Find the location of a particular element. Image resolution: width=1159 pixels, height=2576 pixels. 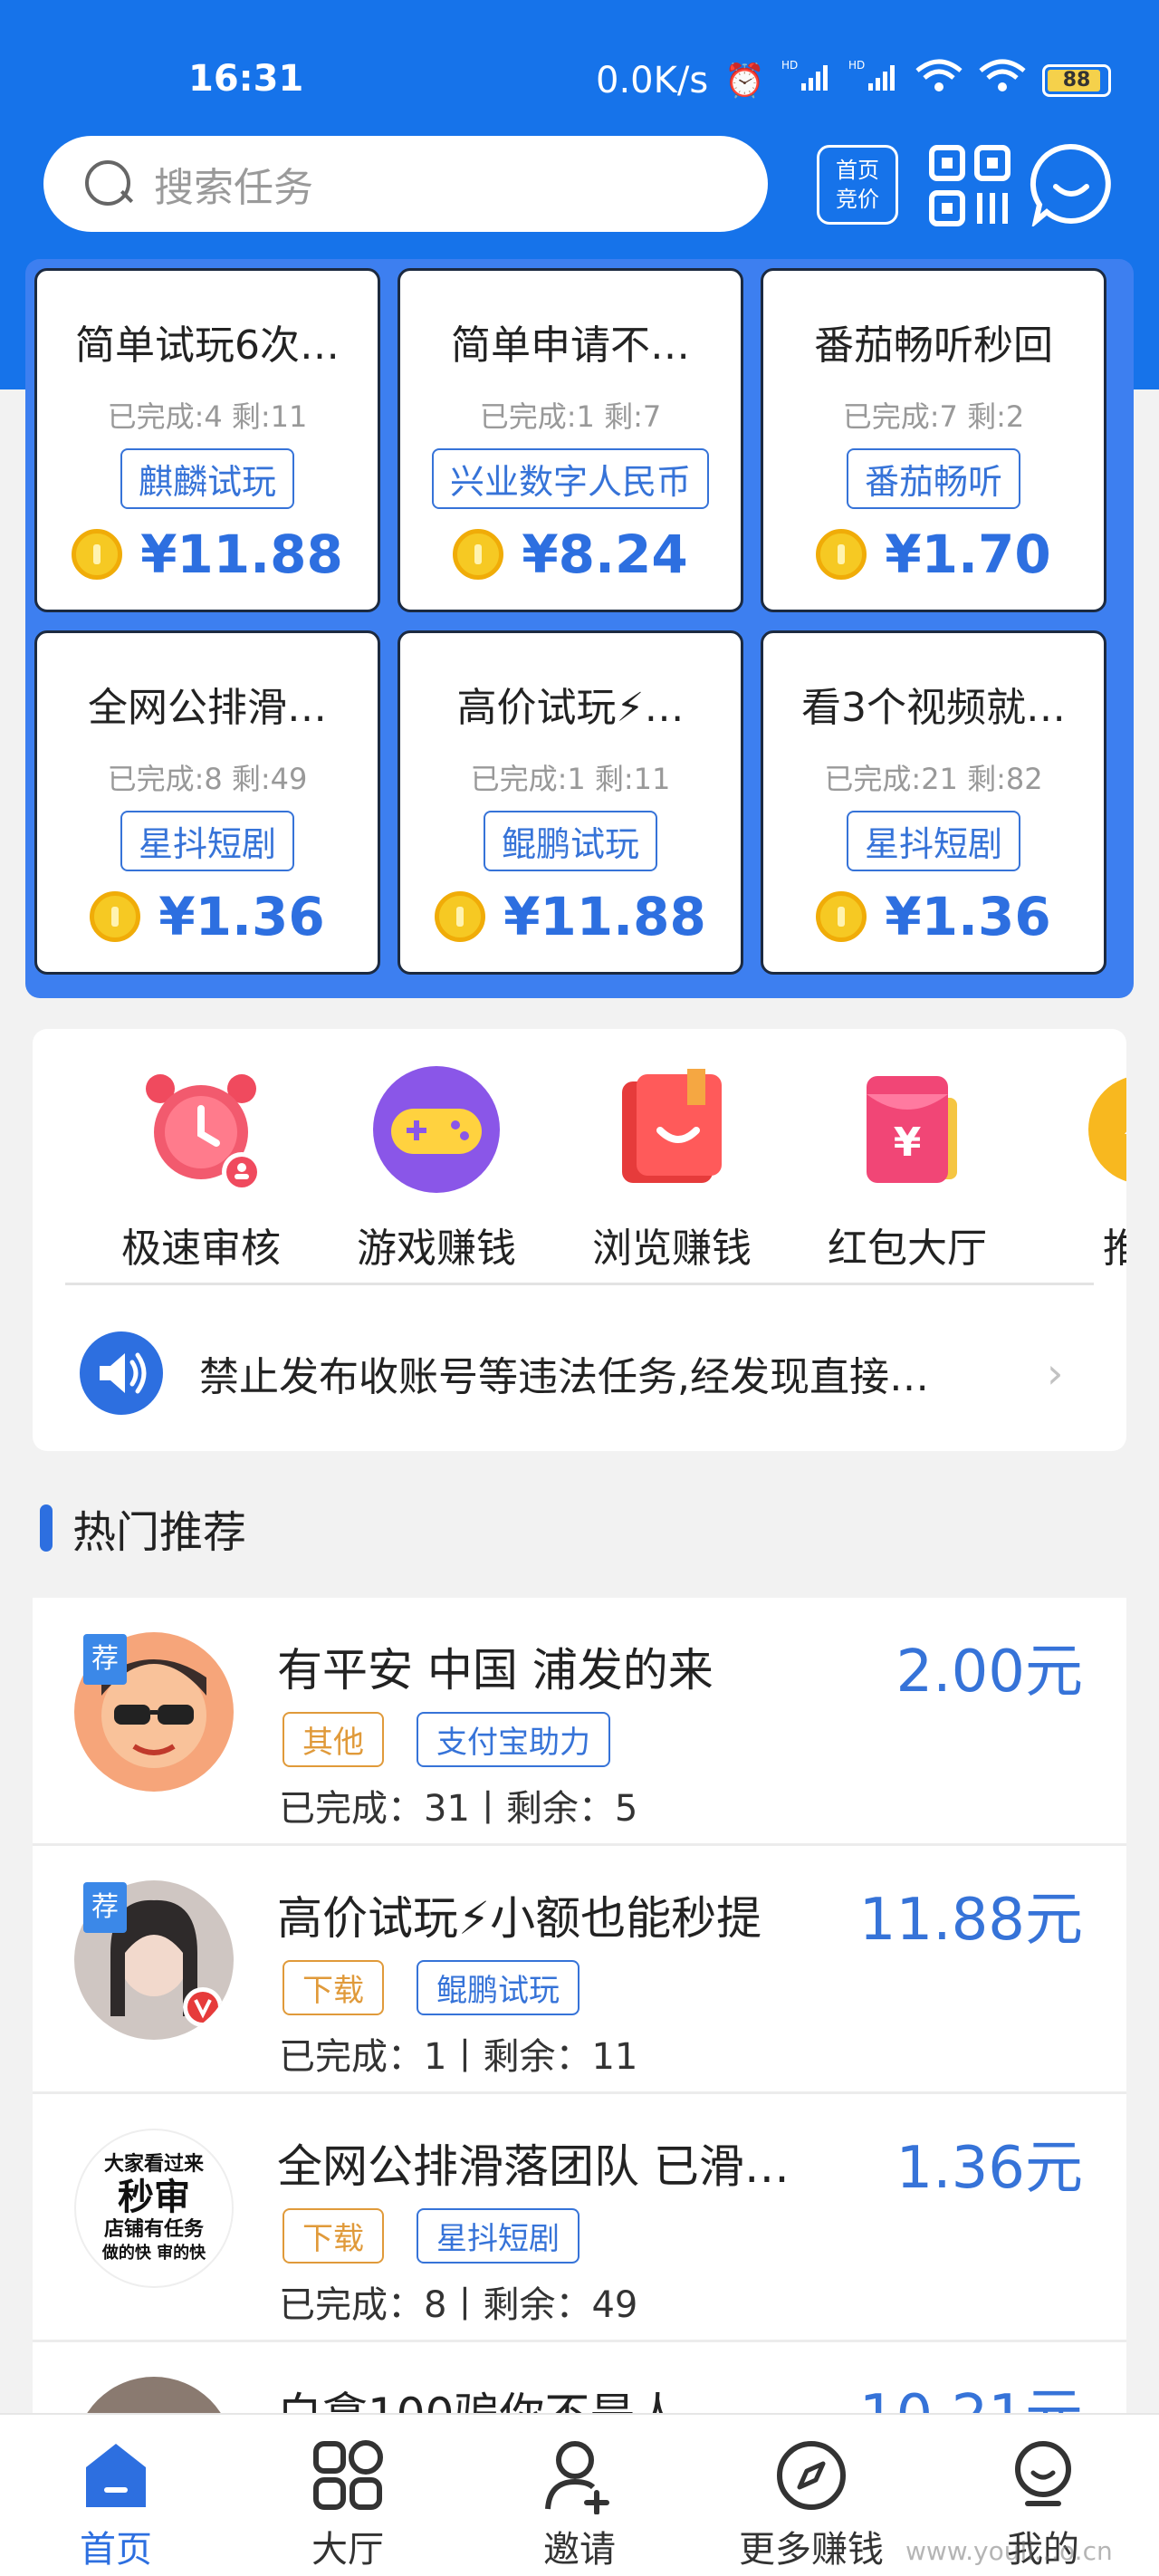

alarm-icon: ⏰ is located at coordinates (744, 81).